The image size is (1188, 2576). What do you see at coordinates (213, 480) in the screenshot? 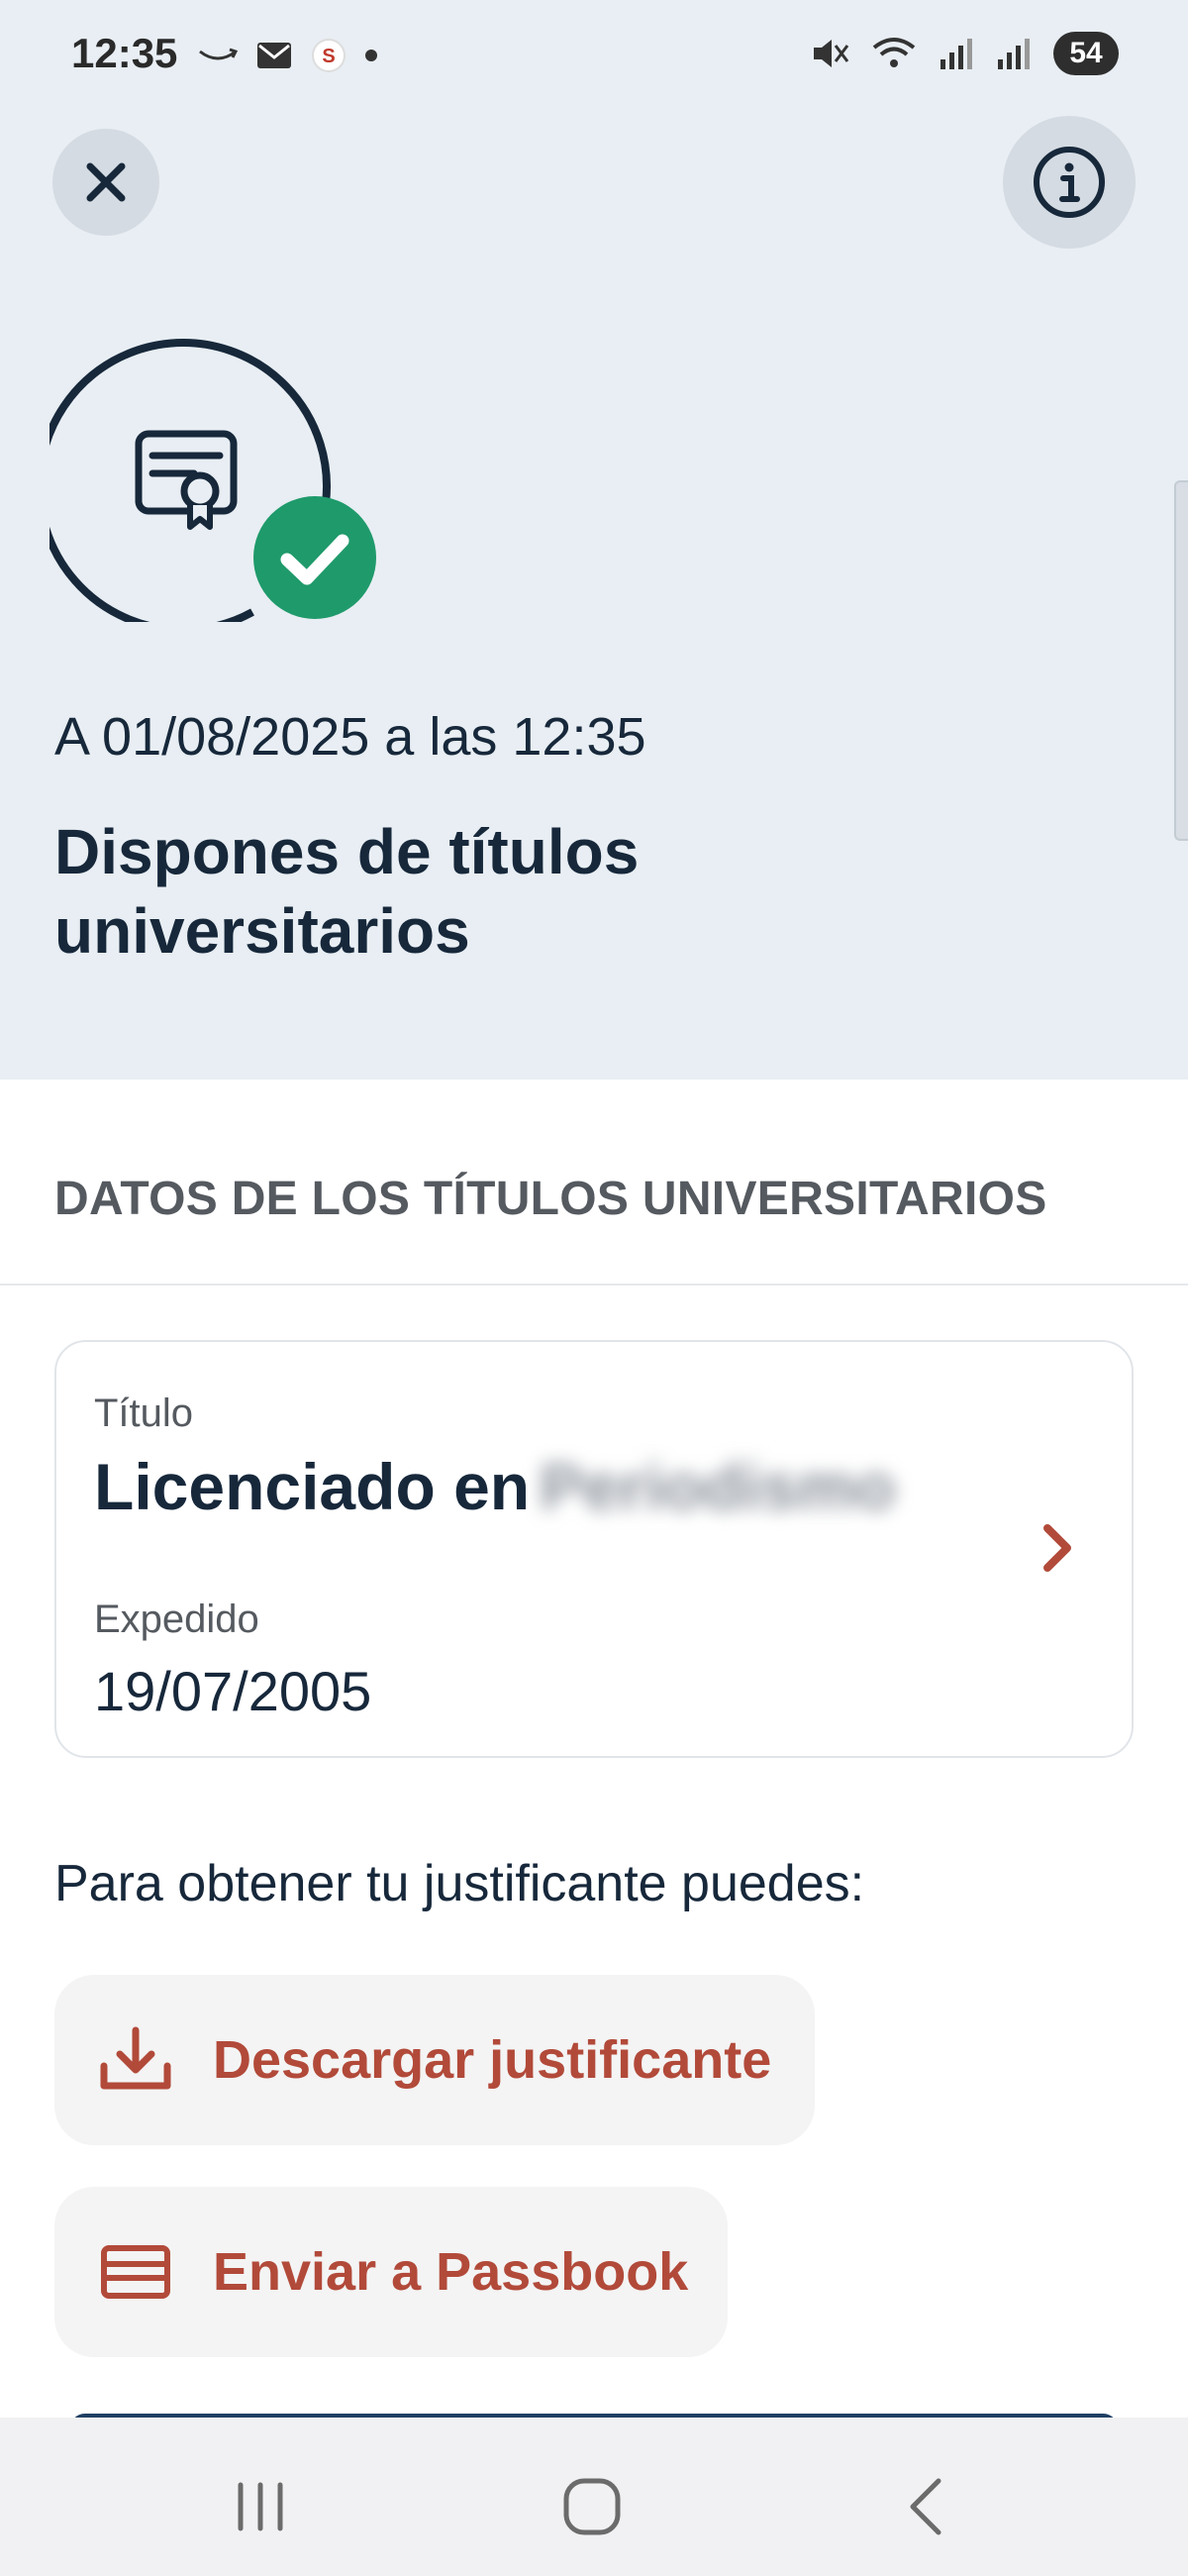
I see `certificate-check-icon` at bounding box center [213, 480].